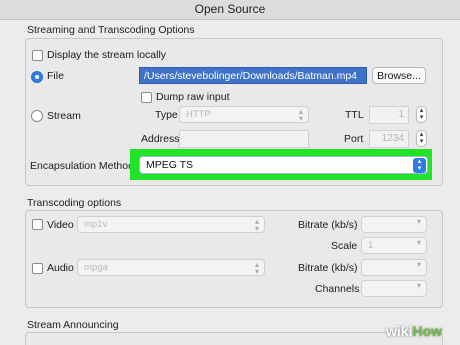 This screenshot has height=345, width=460. Describe the element at coordinates (399, 331) in the screenshot. I see `watermark-prefix: wiki` at that location.